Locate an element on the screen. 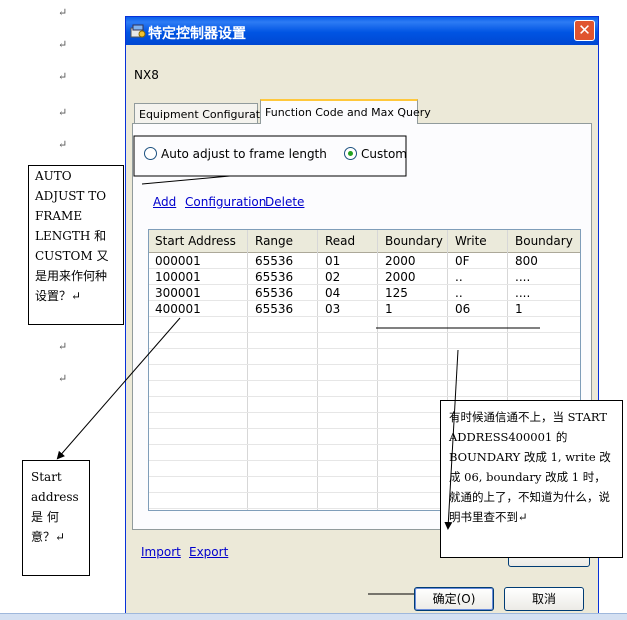 Image resolution: width=627 pixels, height=620 pixels. column-header: Read is located at coordinates (340, 241).